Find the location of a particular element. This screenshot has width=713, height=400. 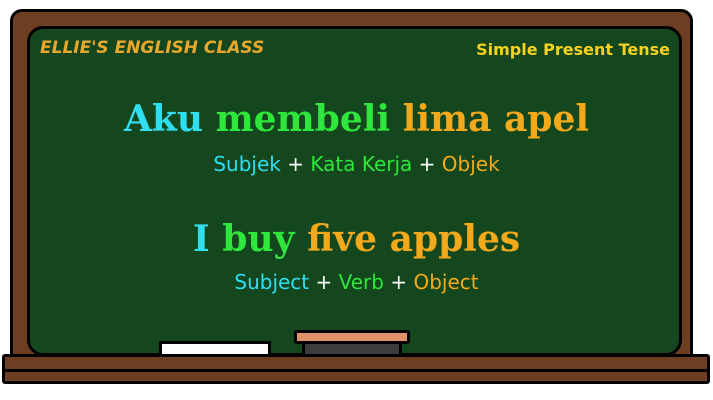

topic-title: Simple Present Tense is located at coordinates (573, 49).